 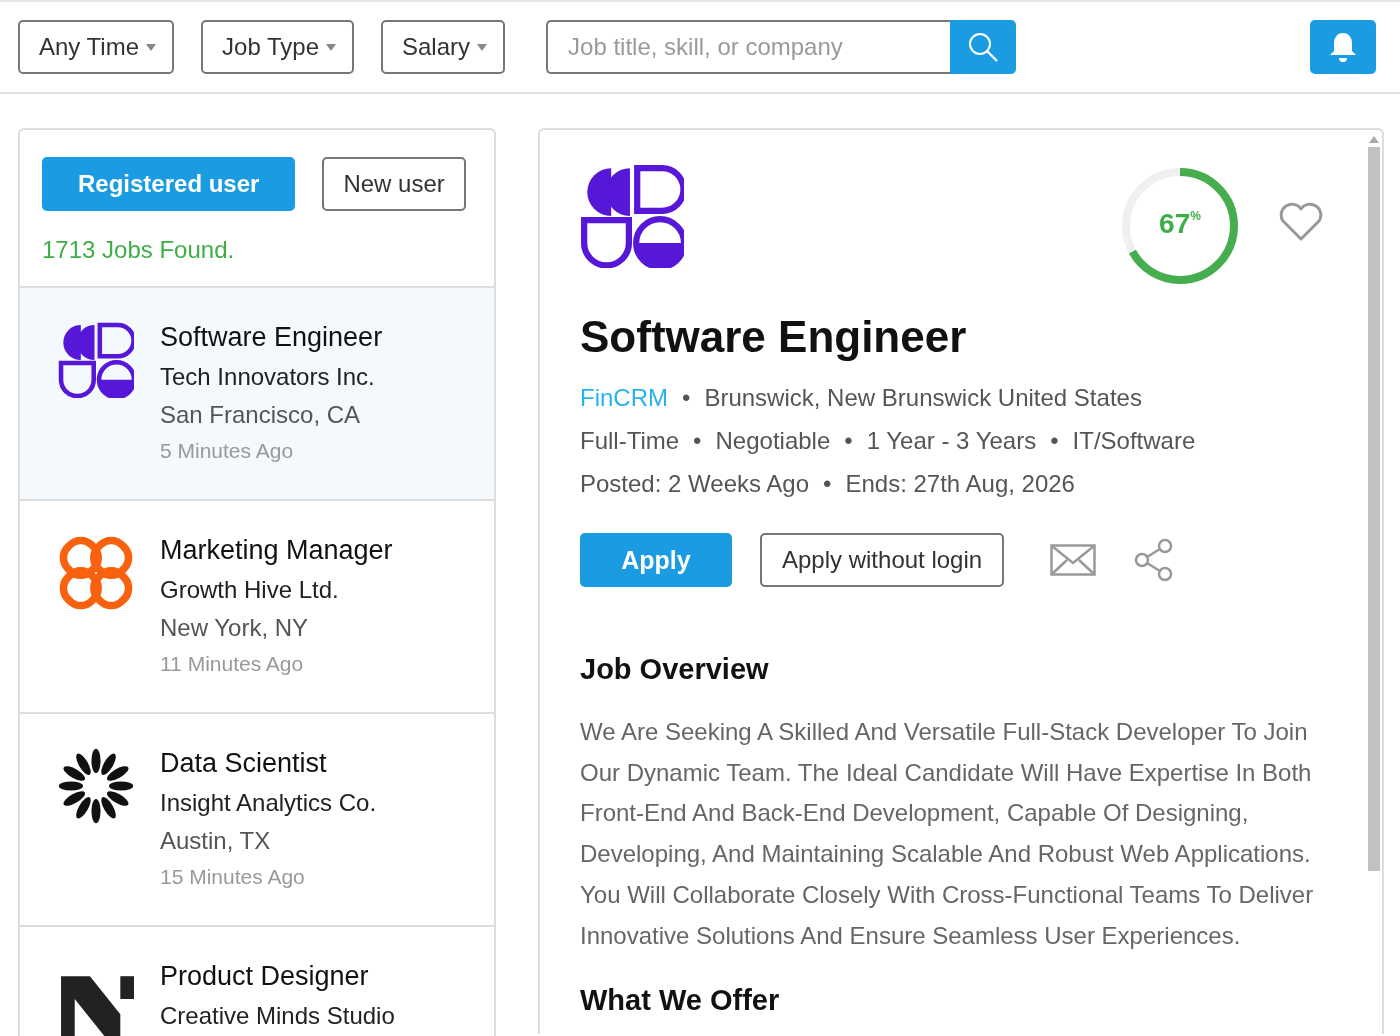 I want to click on email-button, so click(x=1073, y=560).